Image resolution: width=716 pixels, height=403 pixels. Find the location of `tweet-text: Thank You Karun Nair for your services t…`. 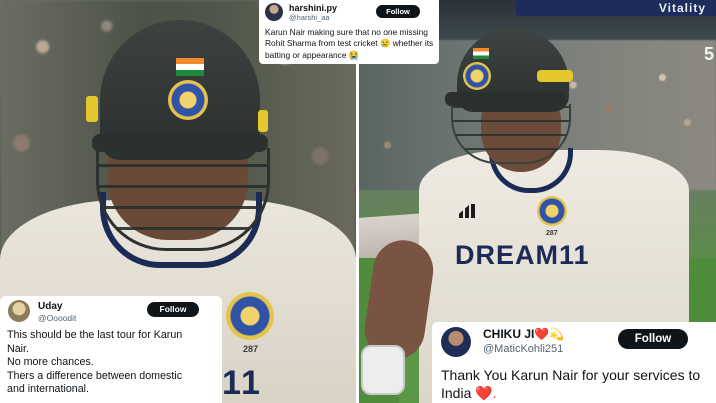

tweet-text: Thank You Karun Nair for your services t… is located at coordinates (576, 384).